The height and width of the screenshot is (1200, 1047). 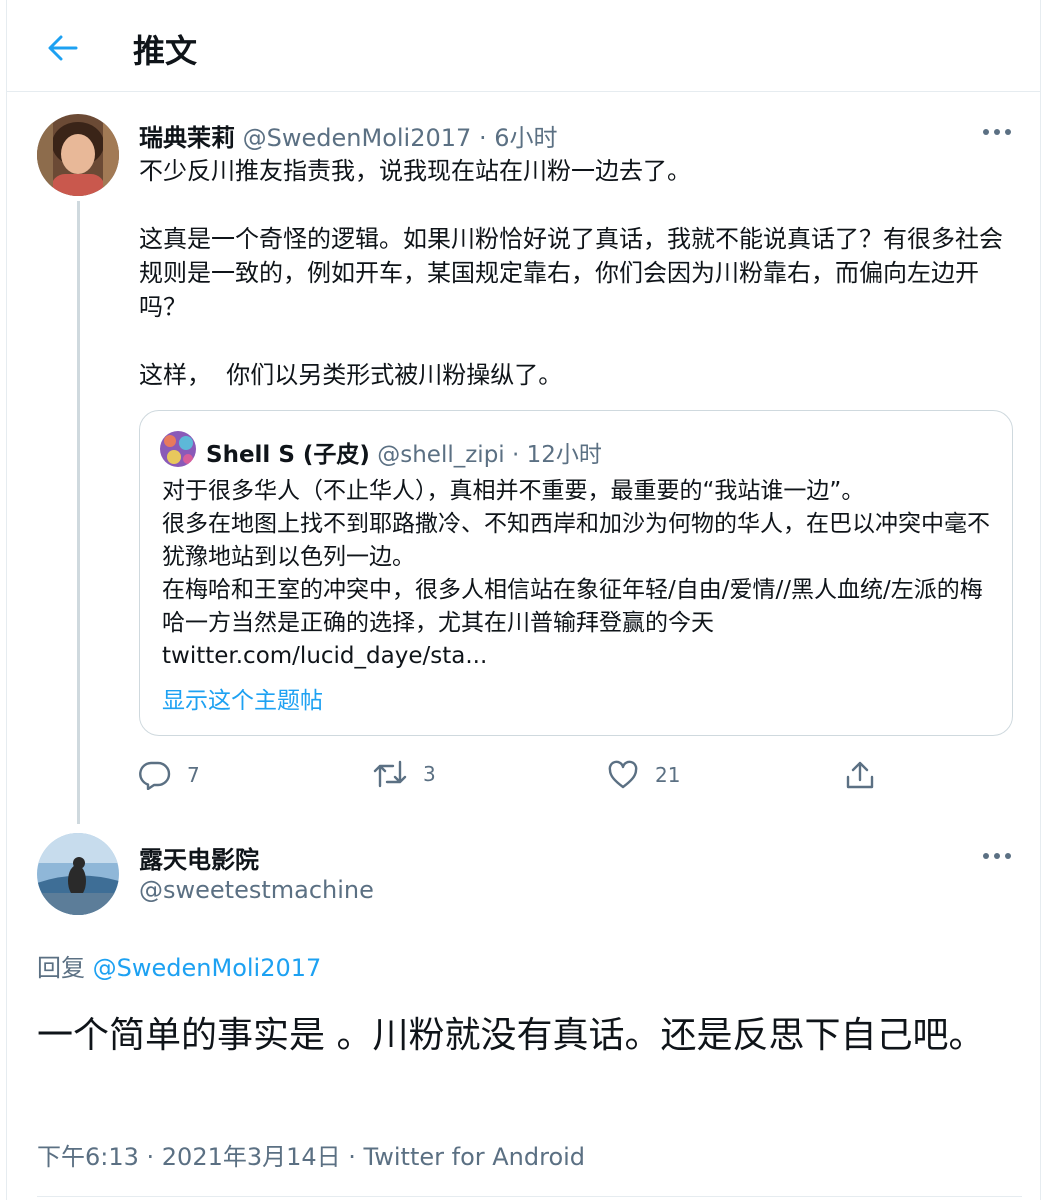 What do you see at coordinates (78, 874) in the screenshot?
I see `reply-avatar` at bounding box center [78, 874].